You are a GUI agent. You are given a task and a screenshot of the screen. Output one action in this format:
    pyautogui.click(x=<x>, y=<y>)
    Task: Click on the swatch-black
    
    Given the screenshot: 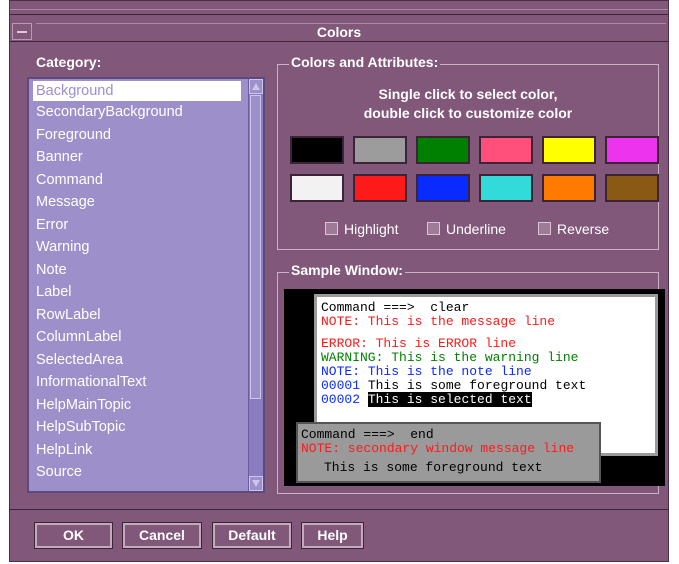 What is the action you would take?
    pyautogui.click(x=317, y=150)
    